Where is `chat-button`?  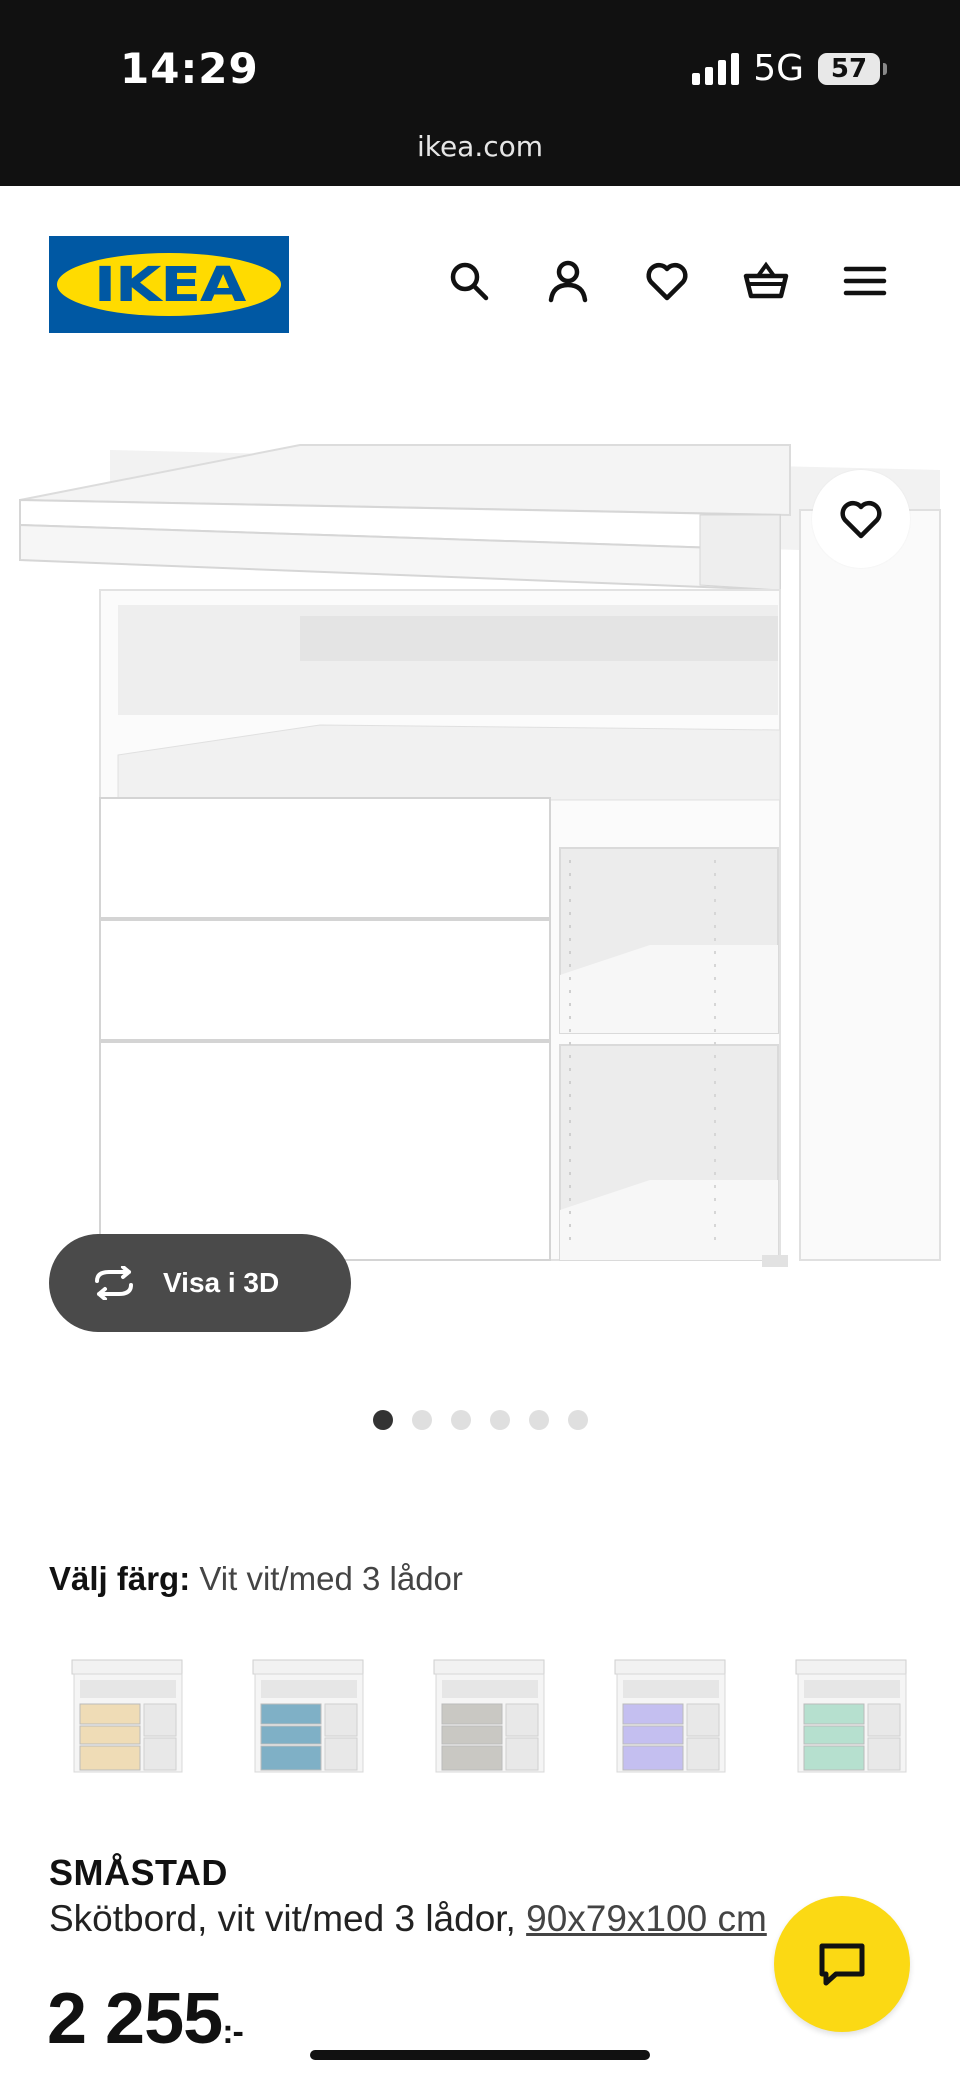 chat-button is located at coordinates (842, 1964).